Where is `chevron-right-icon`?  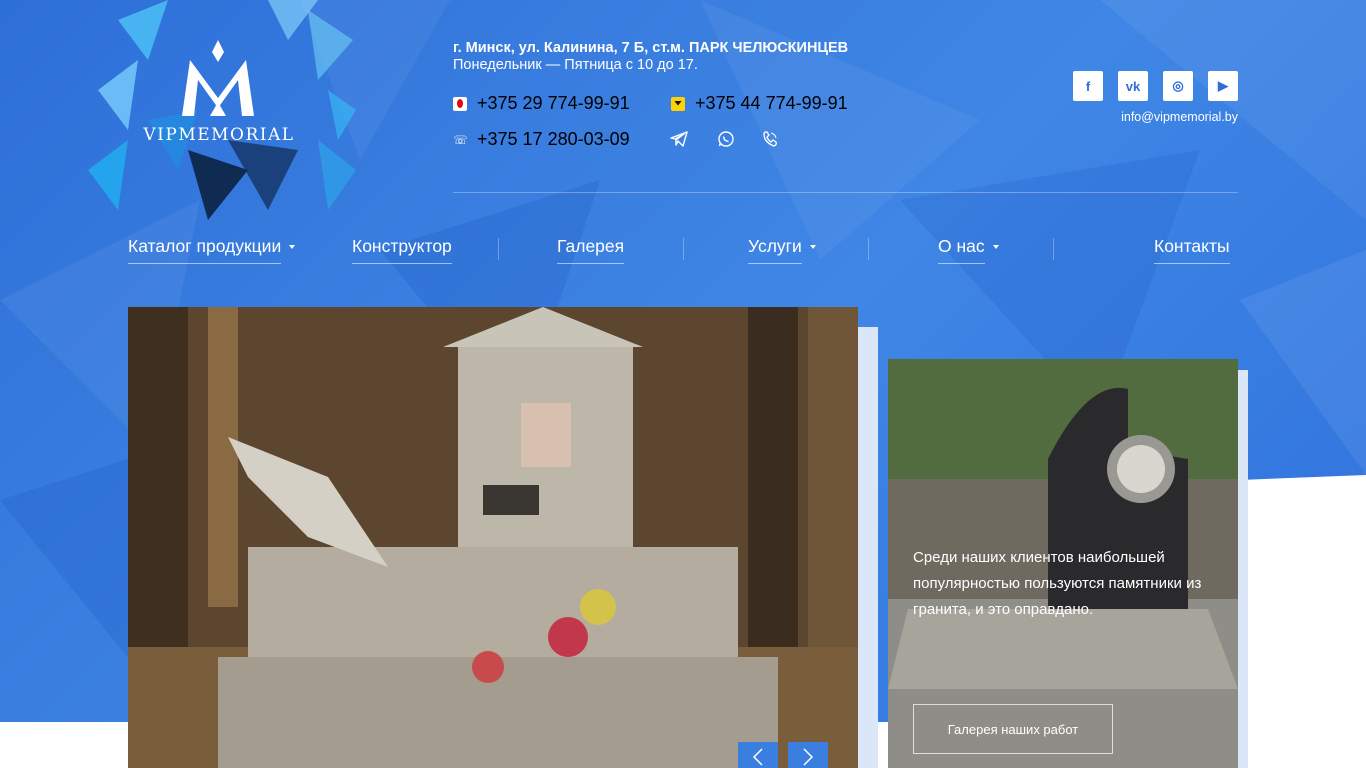 chevron-right-icon is located at coordinates (808, 757).